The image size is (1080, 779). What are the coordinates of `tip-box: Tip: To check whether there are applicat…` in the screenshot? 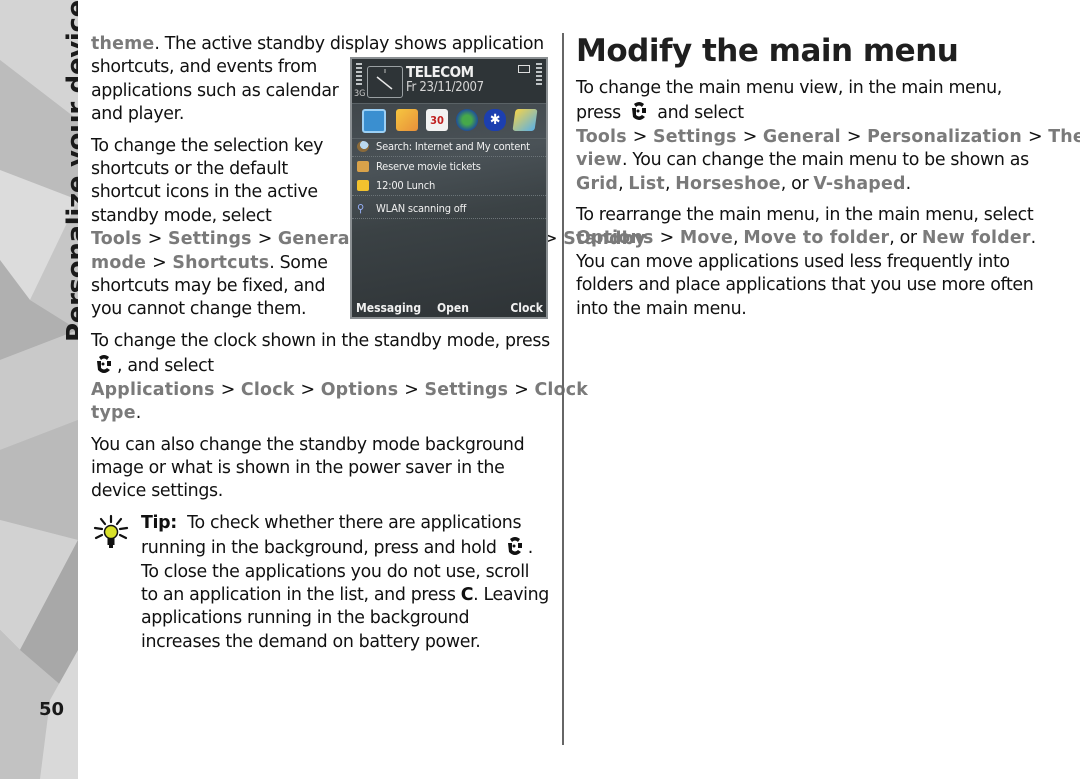 It's located at (321, 583).